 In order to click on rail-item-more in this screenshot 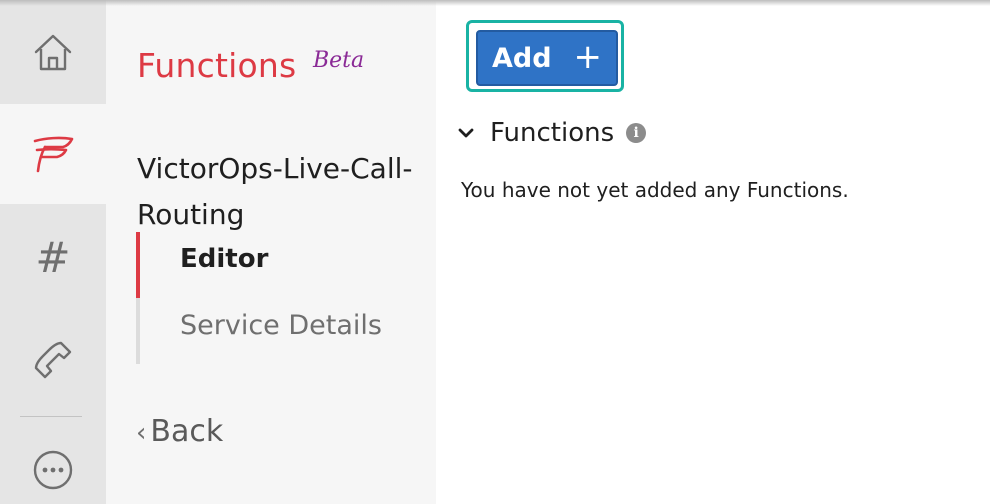, I will do `click(53, 470)`.